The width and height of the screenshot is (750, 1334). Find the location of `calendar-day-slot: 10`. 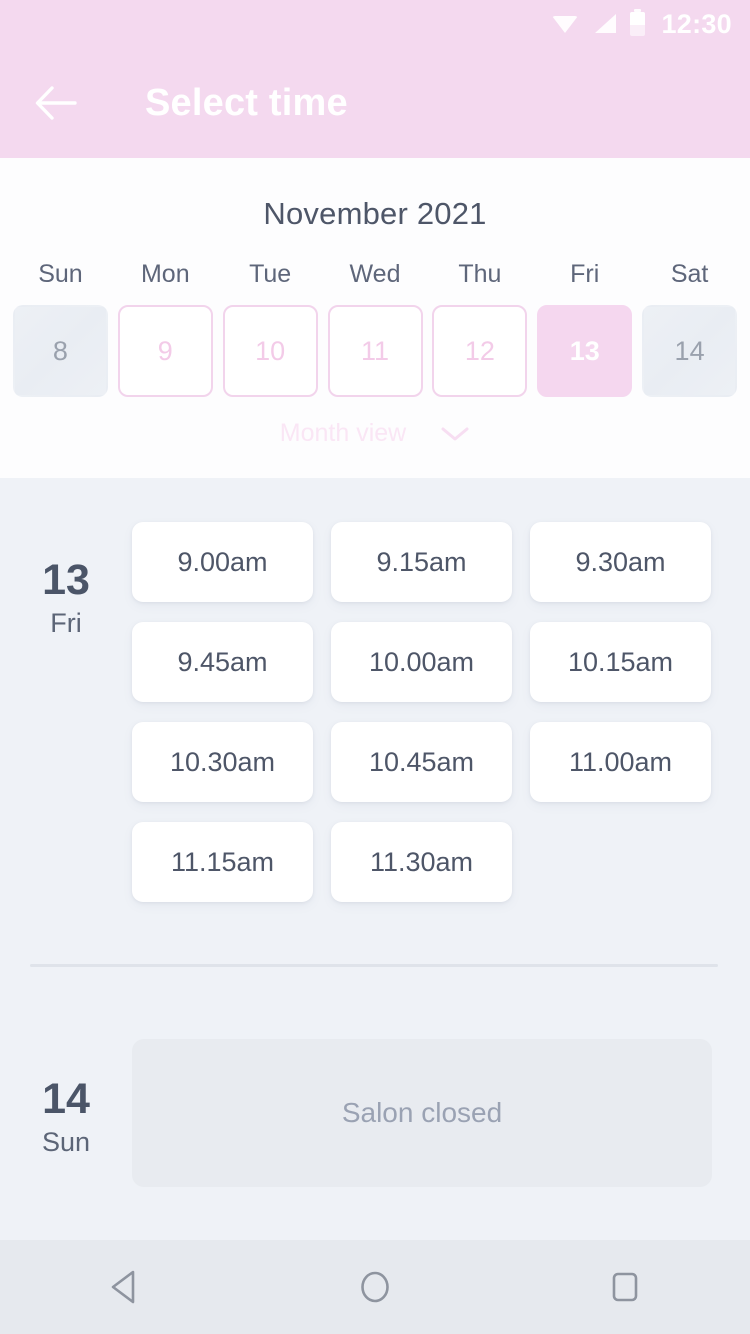

calendar-day-slot: 10 is located at coordinates (270, 351).